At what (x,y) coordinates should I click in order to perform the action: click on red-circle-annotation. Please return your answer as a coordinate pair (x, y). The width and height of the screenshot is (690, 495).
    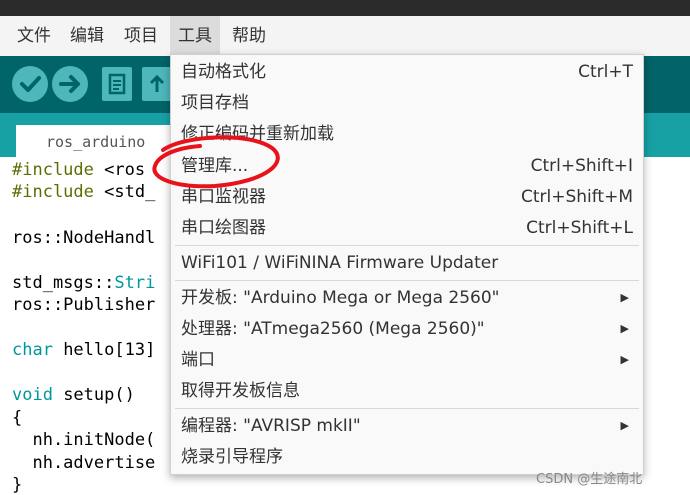
    Looking at the image, I should click on (216, 162).